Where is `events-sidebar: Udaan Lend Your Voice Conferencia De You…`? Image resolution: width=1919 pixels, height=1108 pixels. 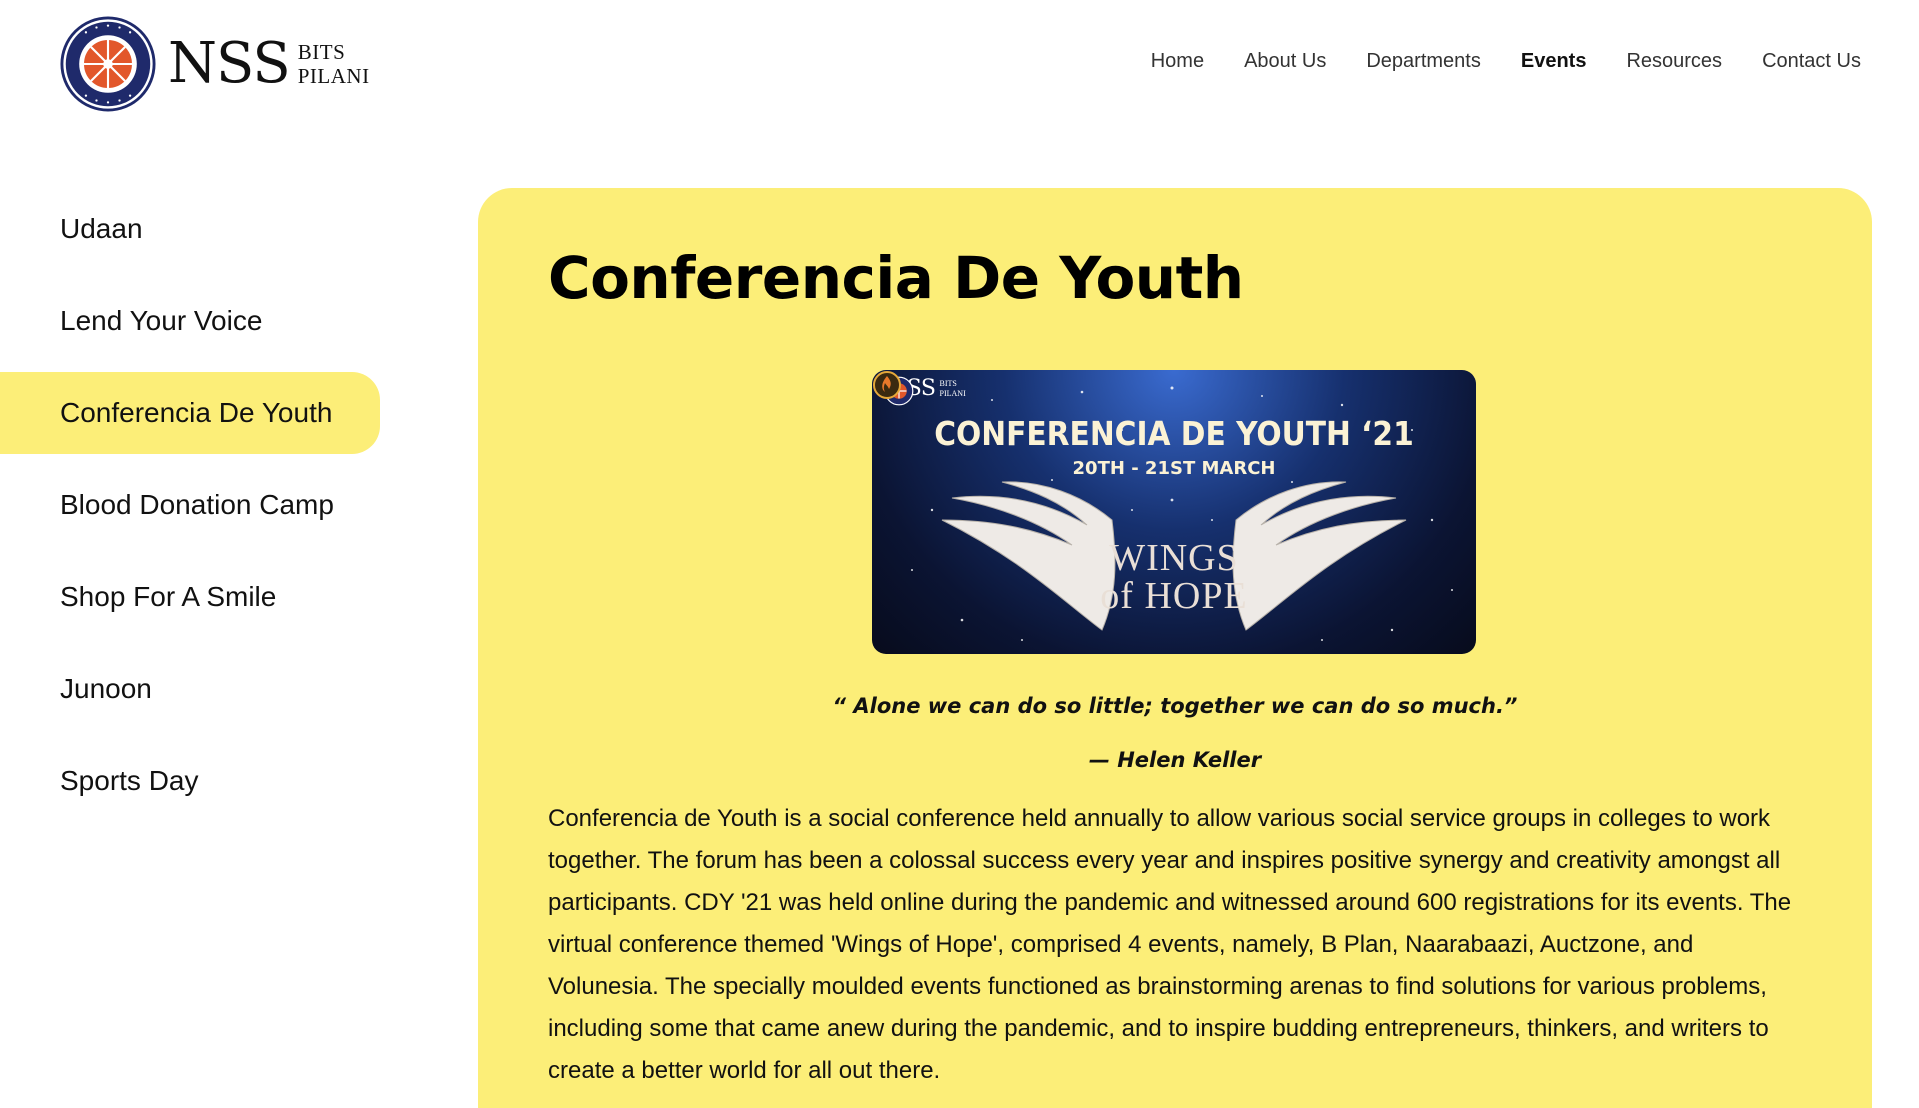 events-sidebar: Udaan Lend Your Voice Conferencia De You… is located at coordinates (190, 510).